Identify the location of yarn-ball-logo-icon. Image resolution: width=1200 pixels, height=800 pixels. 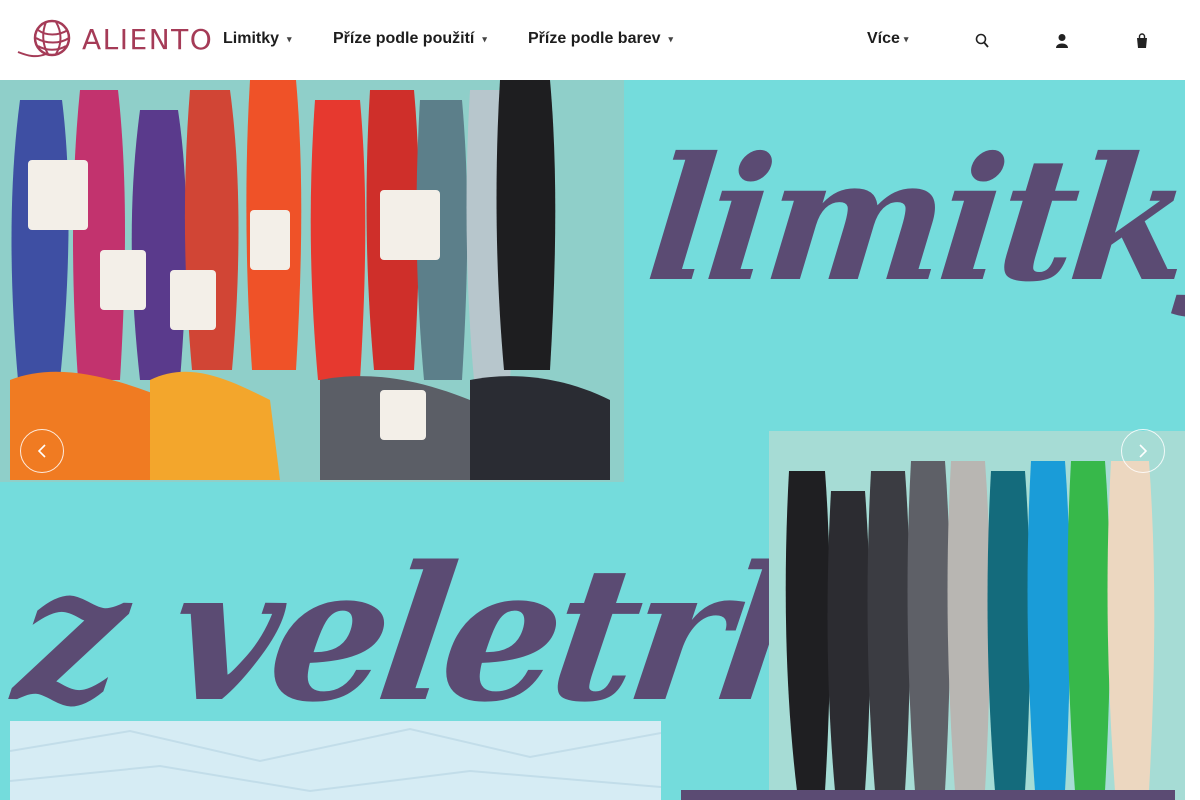
(44, 38).